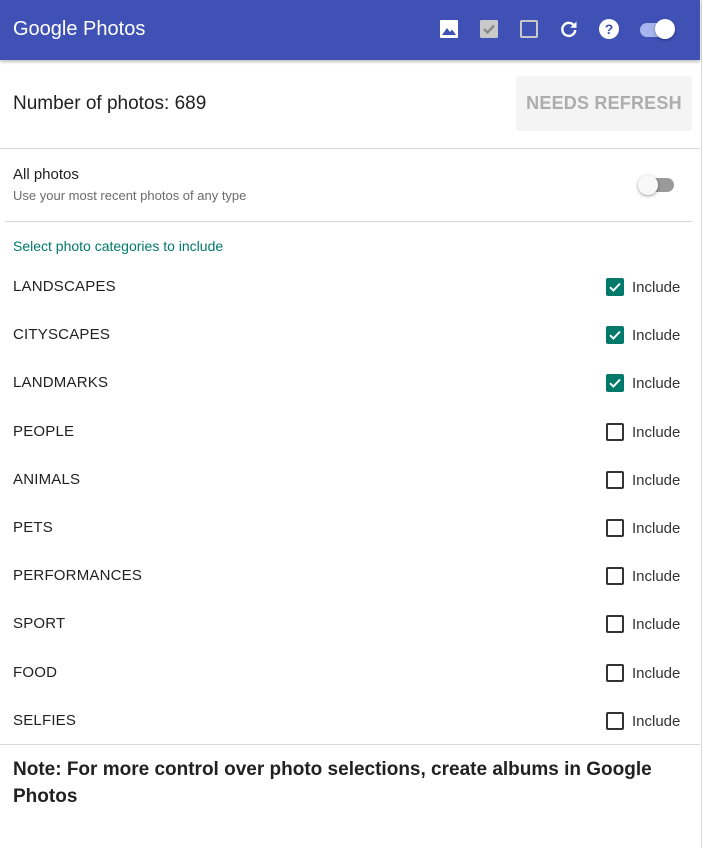  What do you see at coordinates (118, 246) in the screenshot?
I see `categories-heading: Select photo categories to include` at bounding box center [118, 246].